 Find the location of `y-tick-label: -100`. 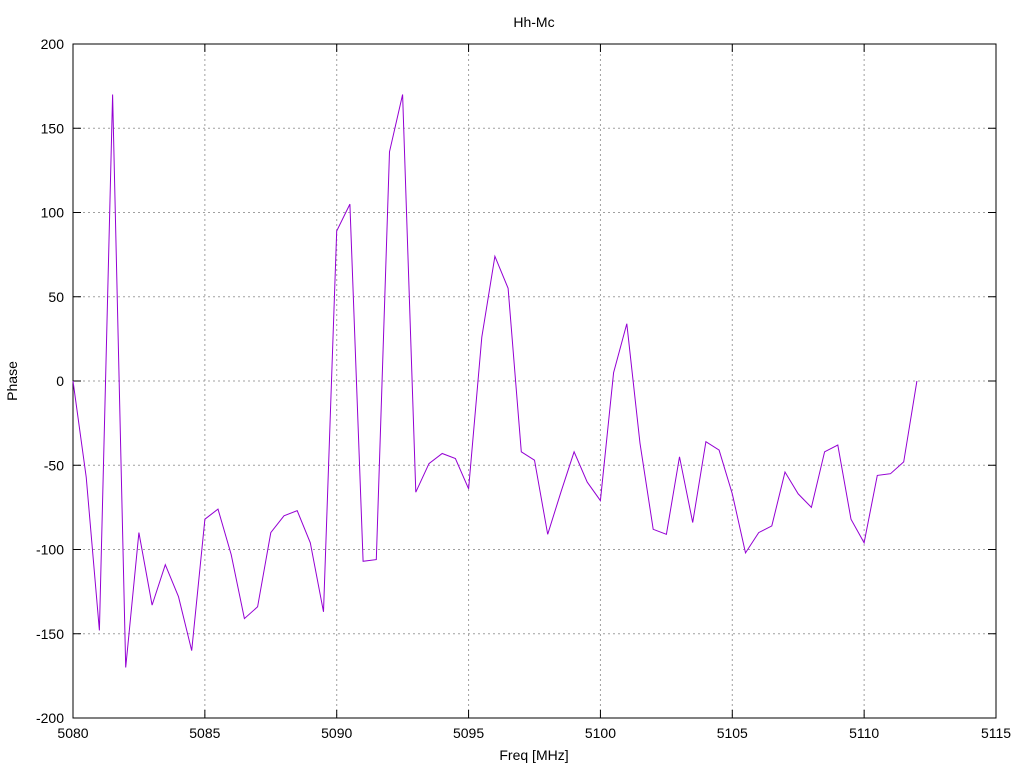

y-tick-label: -100 is located at coordinates (50, 550).